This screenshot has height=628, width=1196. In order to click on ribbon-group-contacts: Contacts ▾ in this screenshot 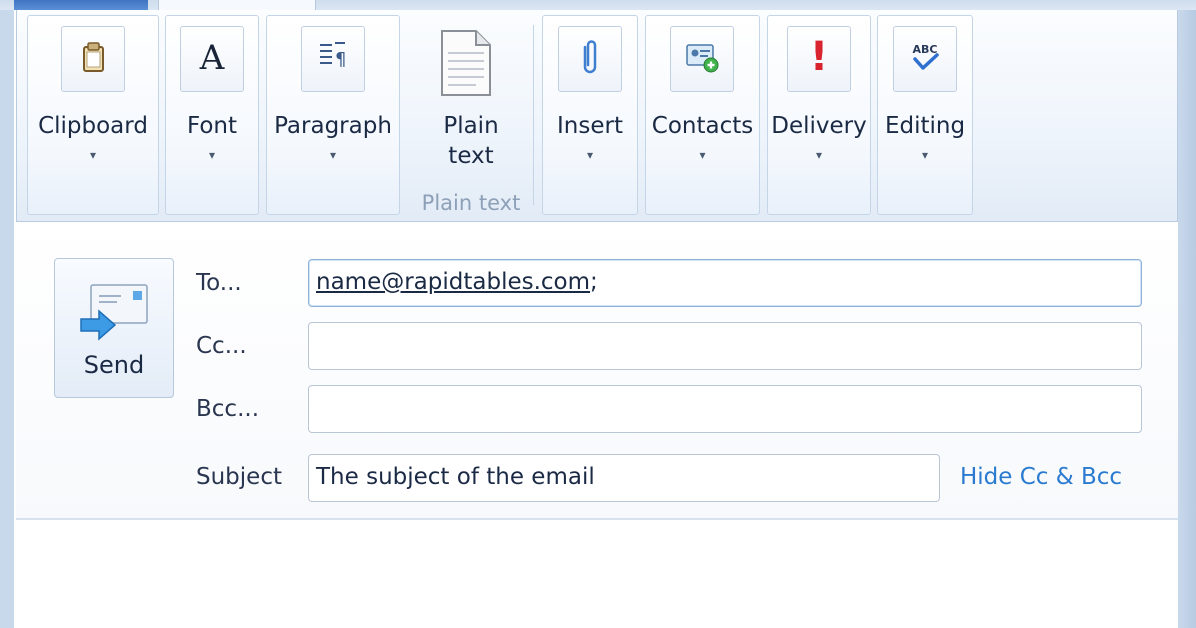, I will do `click(702, 115)`.